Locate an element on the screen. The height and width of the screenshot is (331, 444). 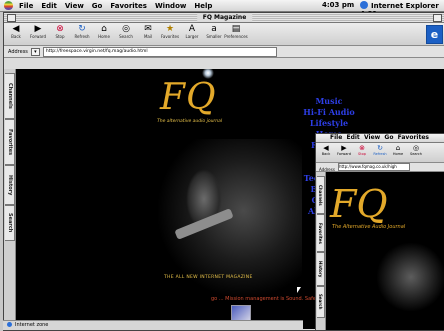
tab-channels: Channels is located at coordinates (10, 96).